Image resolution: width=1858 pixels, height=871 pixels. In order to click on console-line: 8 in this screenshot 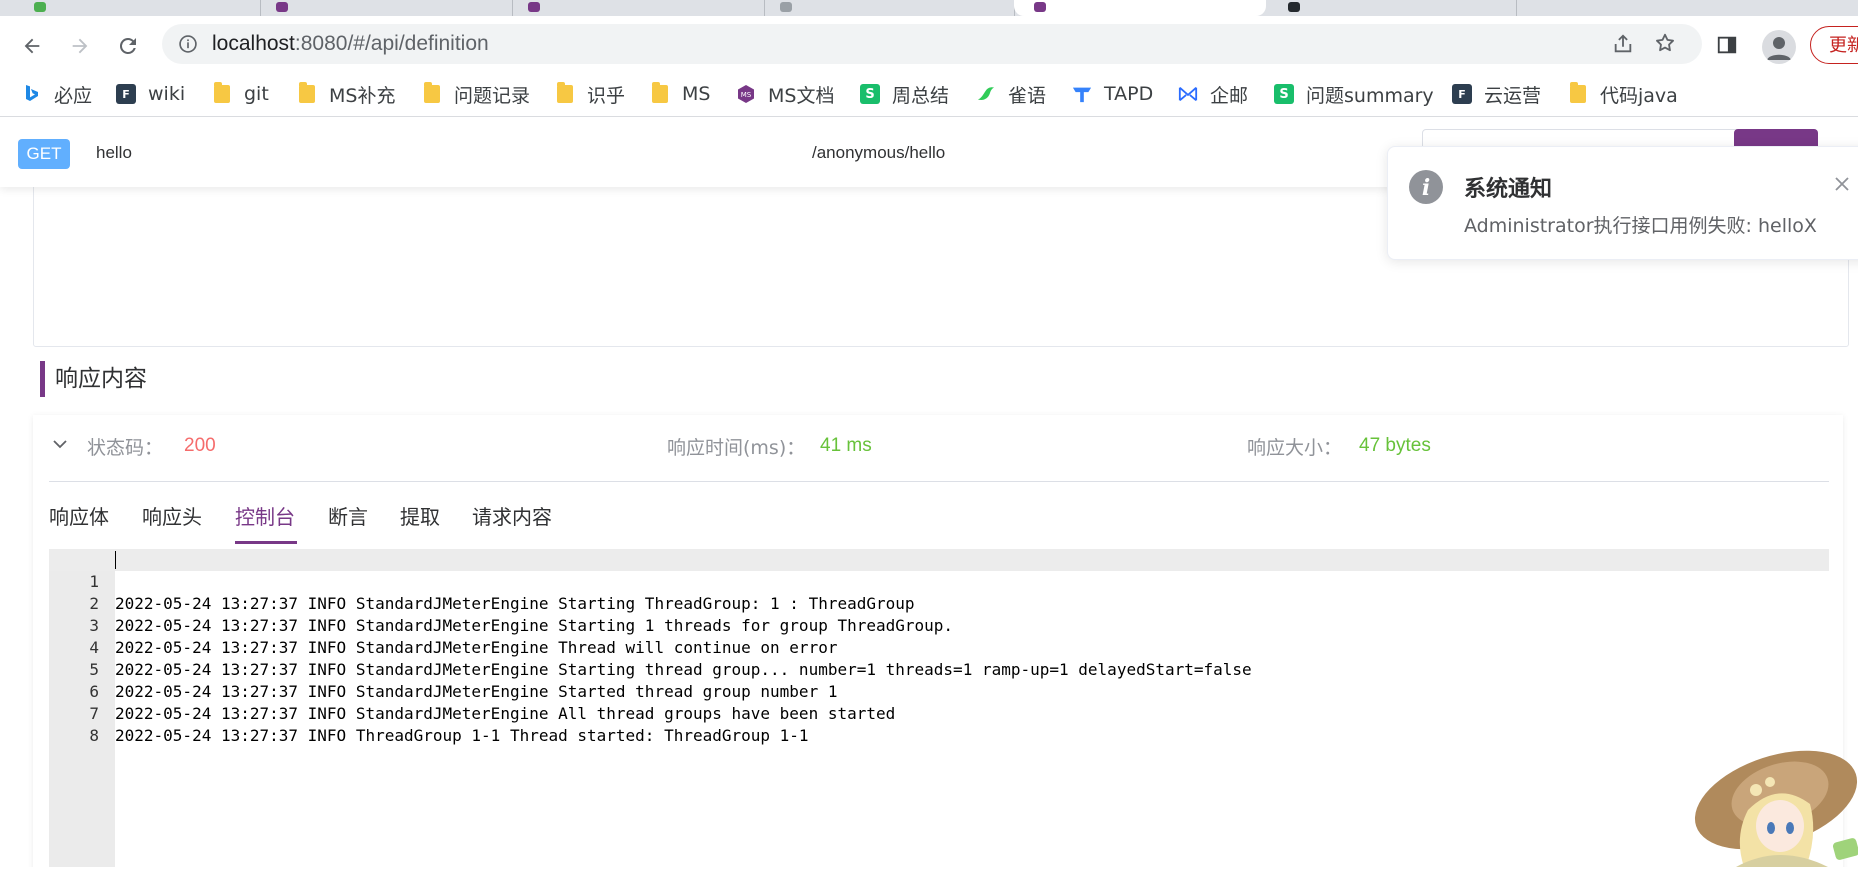, I will do `click(939, 724)`.